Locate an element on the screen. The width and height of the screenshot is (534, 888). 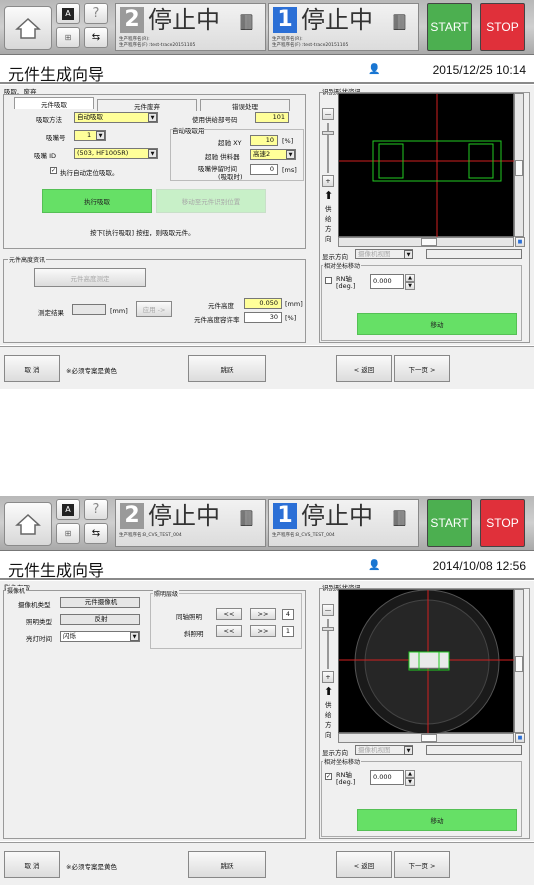
dwell-input: 0 is located at coordinates (264, 169).